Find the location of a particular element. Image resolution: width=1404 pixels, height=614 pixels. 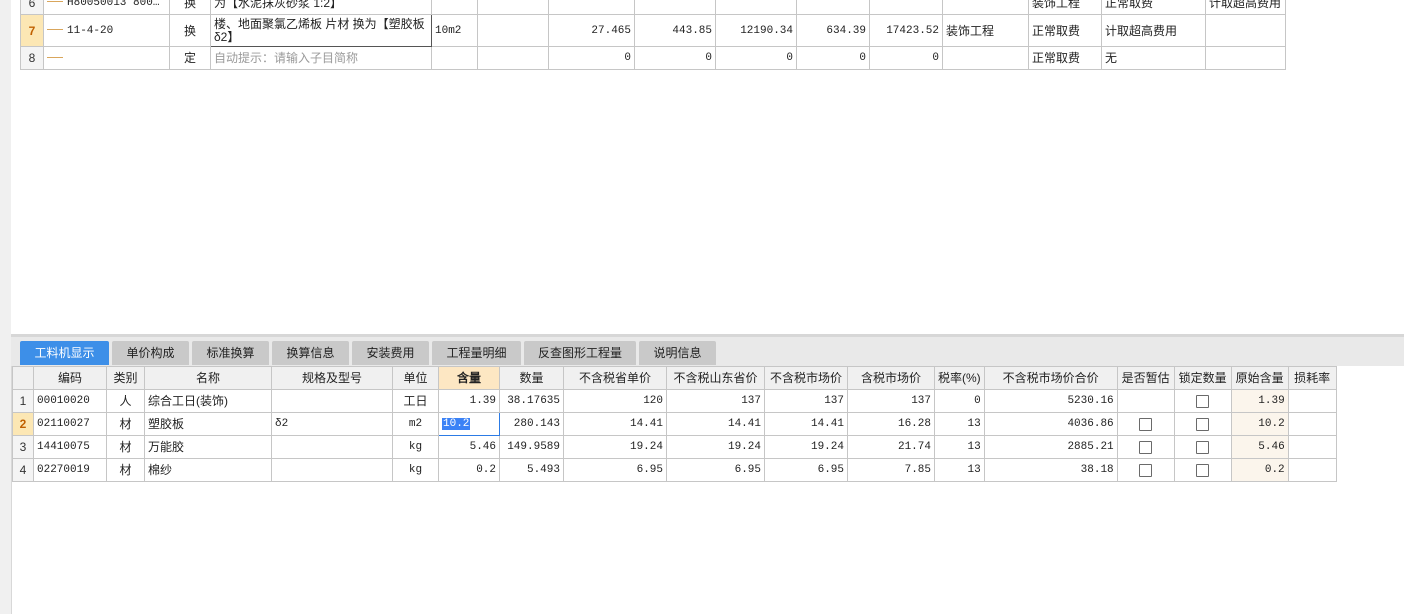

header-unit: 单位 is located at coordinates (415, 378).